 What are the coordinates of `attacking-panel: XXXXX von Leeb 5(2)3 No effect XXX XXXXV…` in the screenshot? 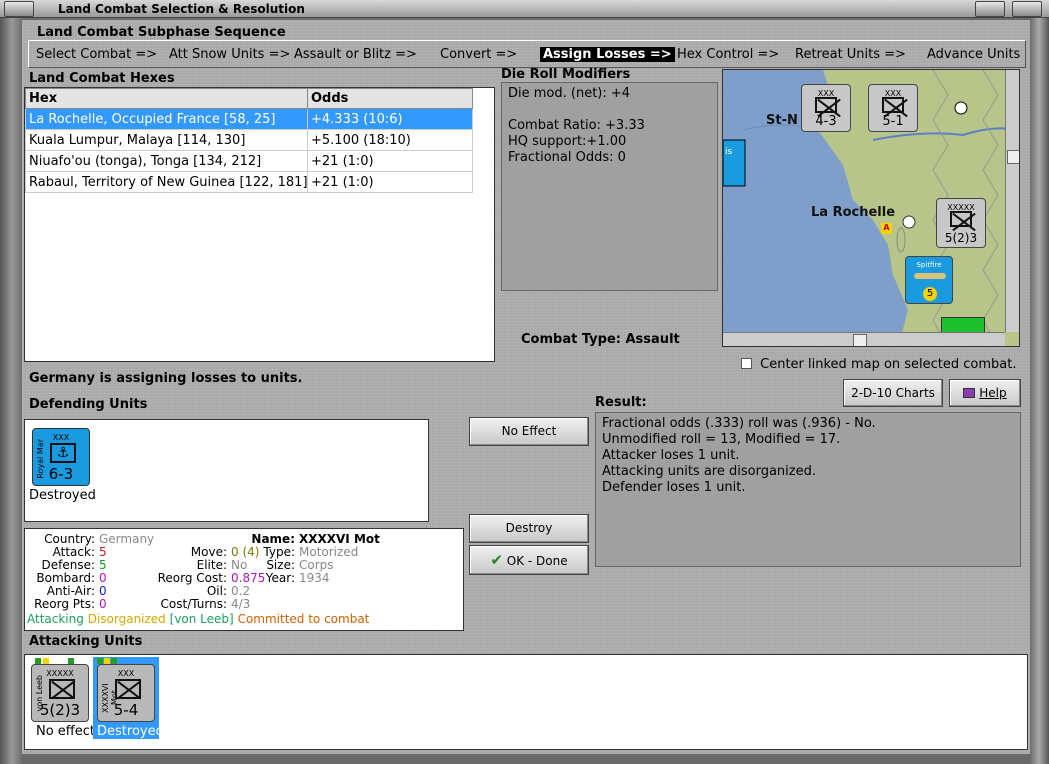 It's located at (526, 702).